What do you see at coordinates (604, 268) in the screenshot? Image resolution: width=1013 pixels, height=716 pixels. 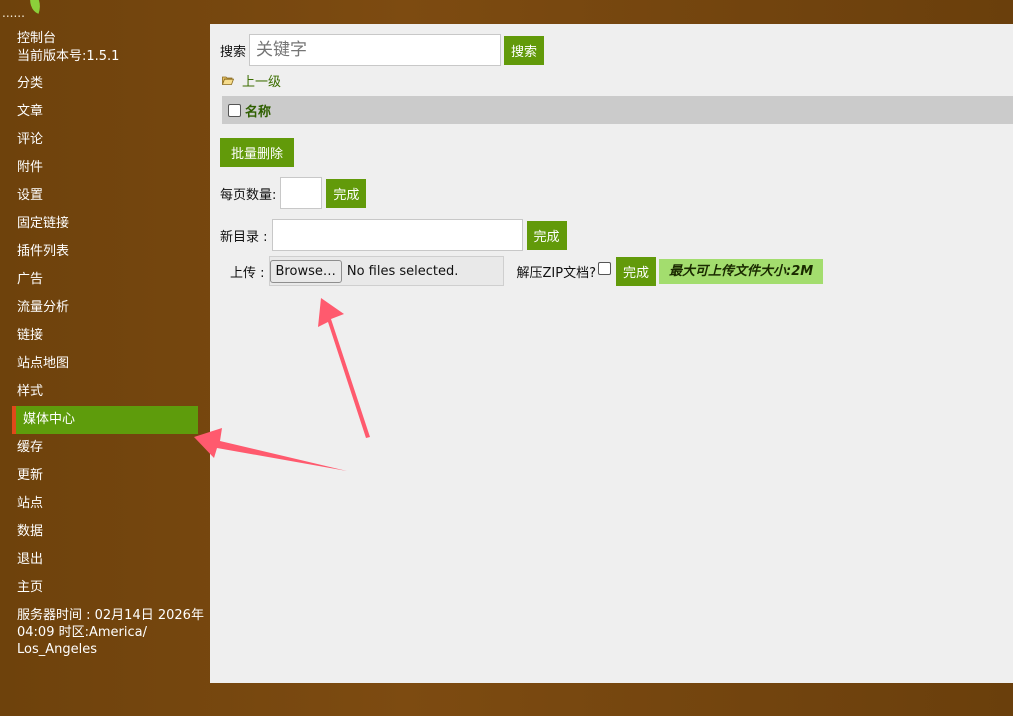 I see `unzip-checkbox` at bounding box center [604, 268].